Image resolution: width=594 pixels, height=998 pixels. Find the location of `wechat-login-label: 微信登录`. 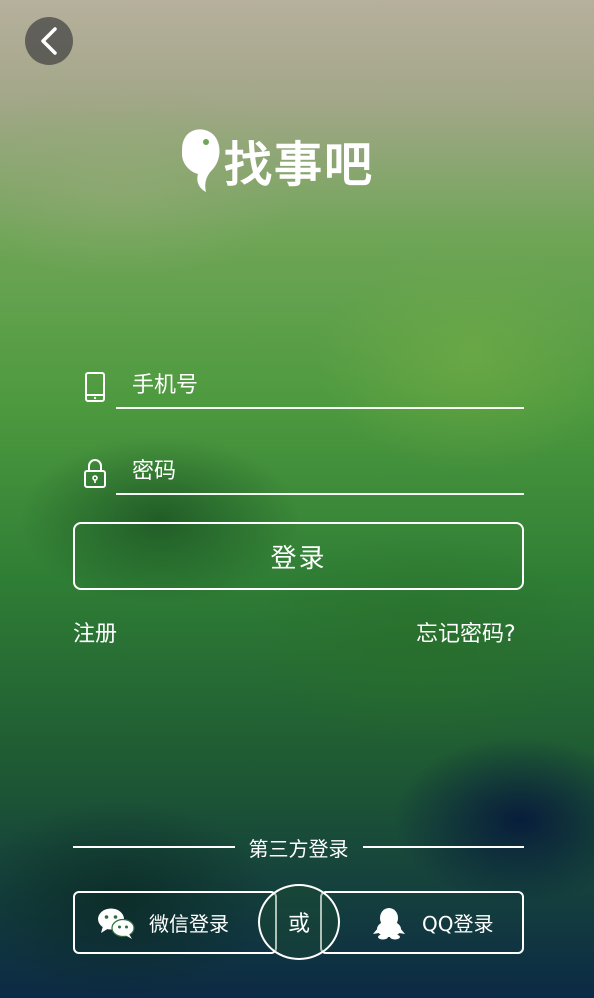

wechat-login-label: 微信登录 is located at coordinates (189, 924).